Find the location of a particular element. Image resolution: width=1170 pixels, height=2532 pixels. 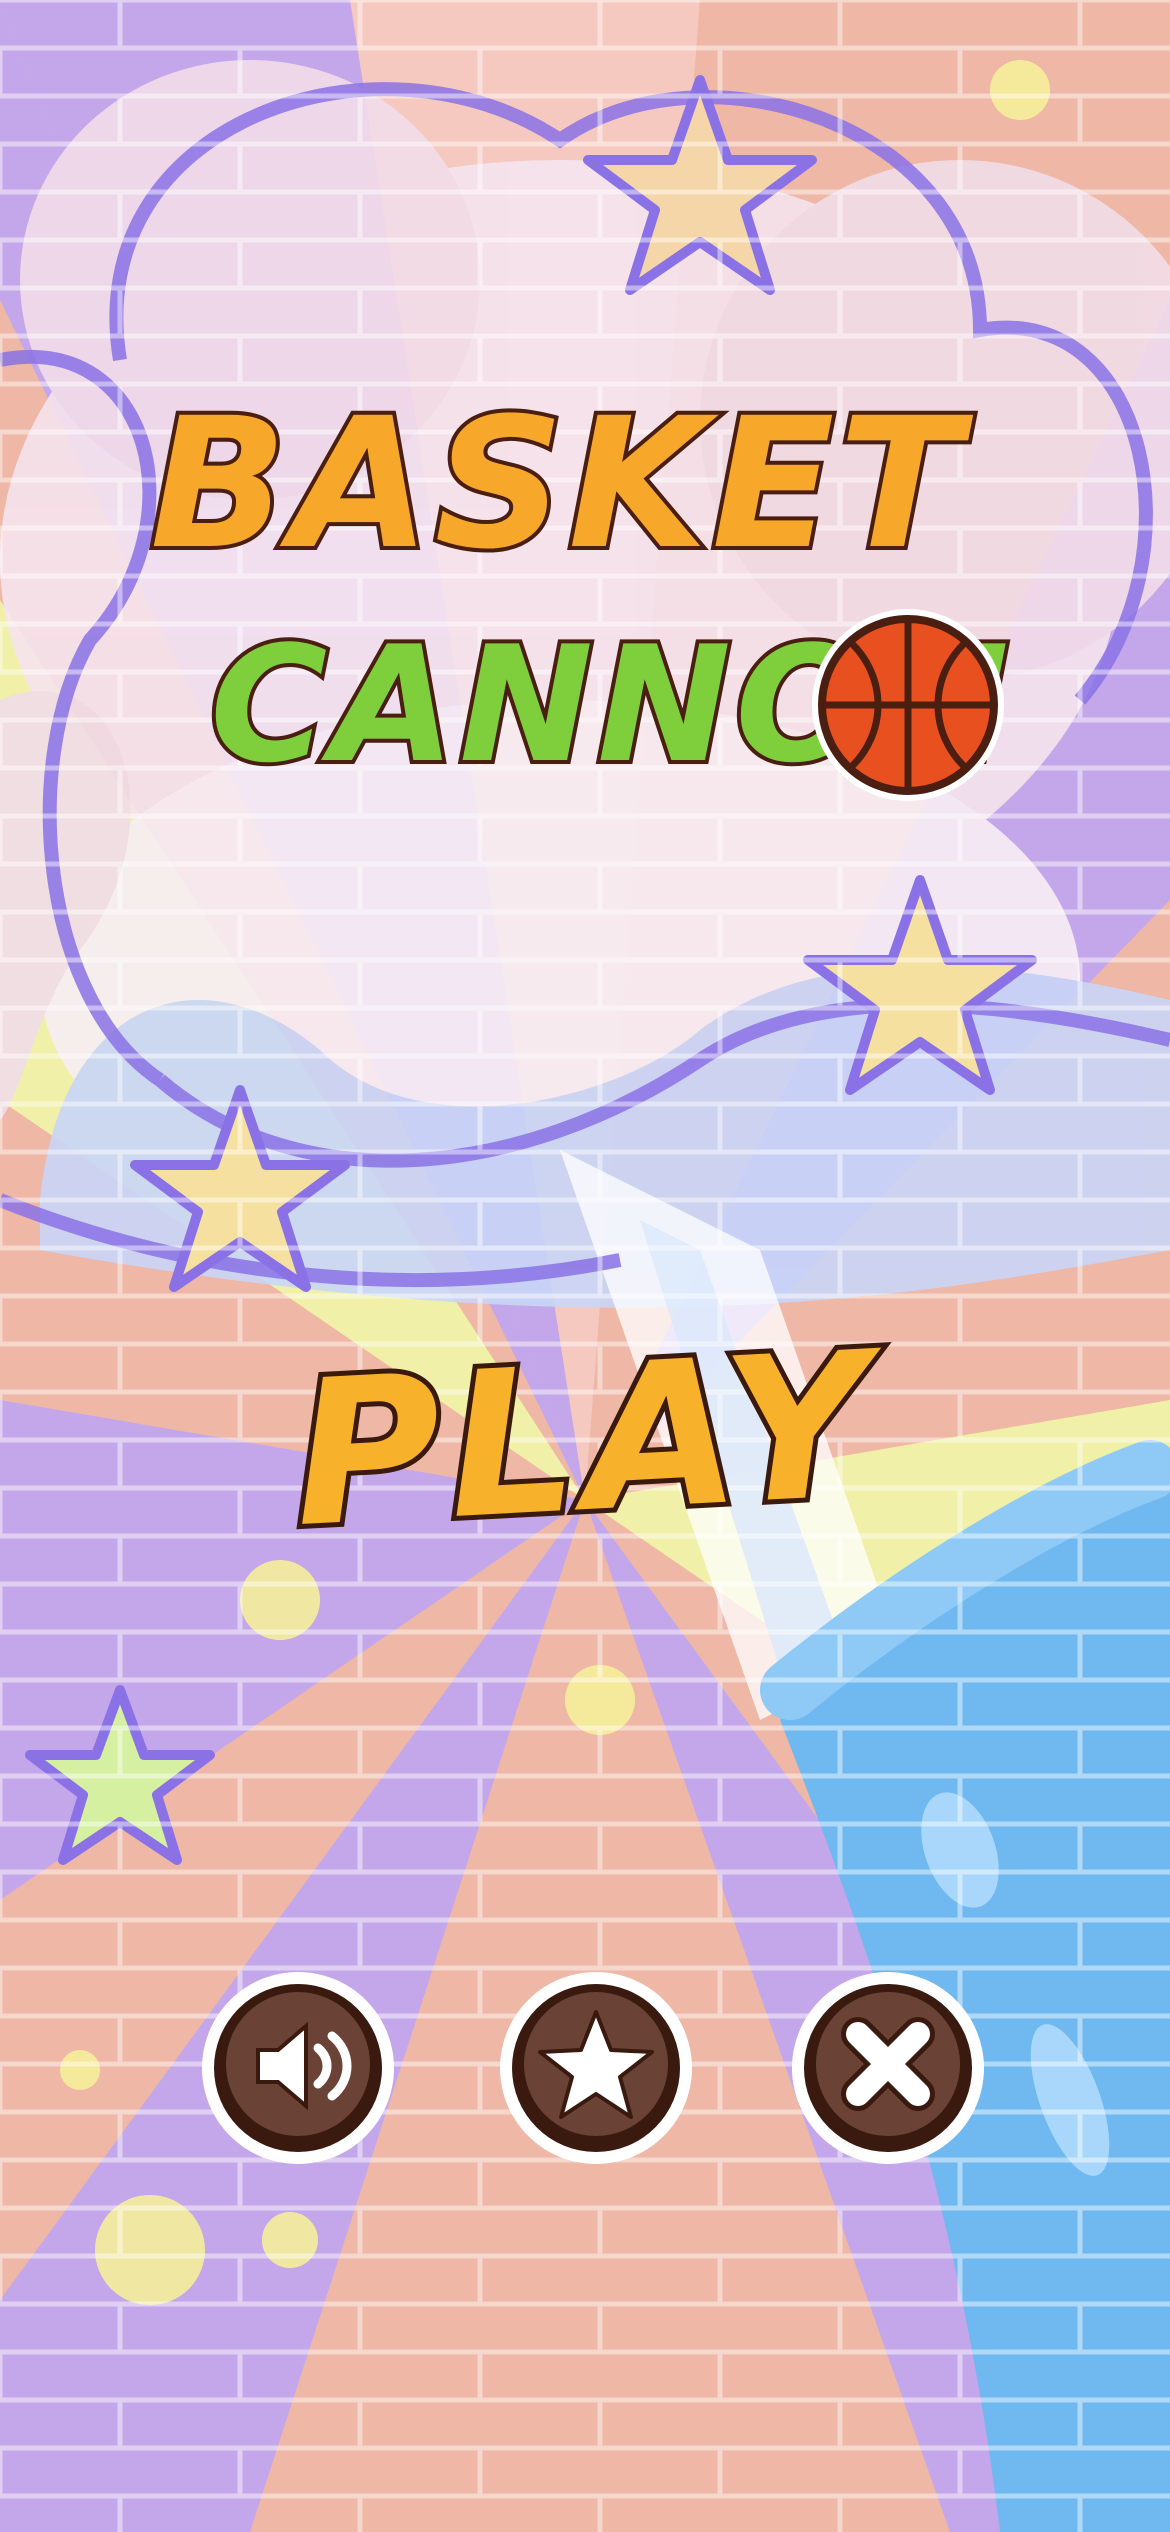

speaker-icon is located at coordinates (298, 2068).